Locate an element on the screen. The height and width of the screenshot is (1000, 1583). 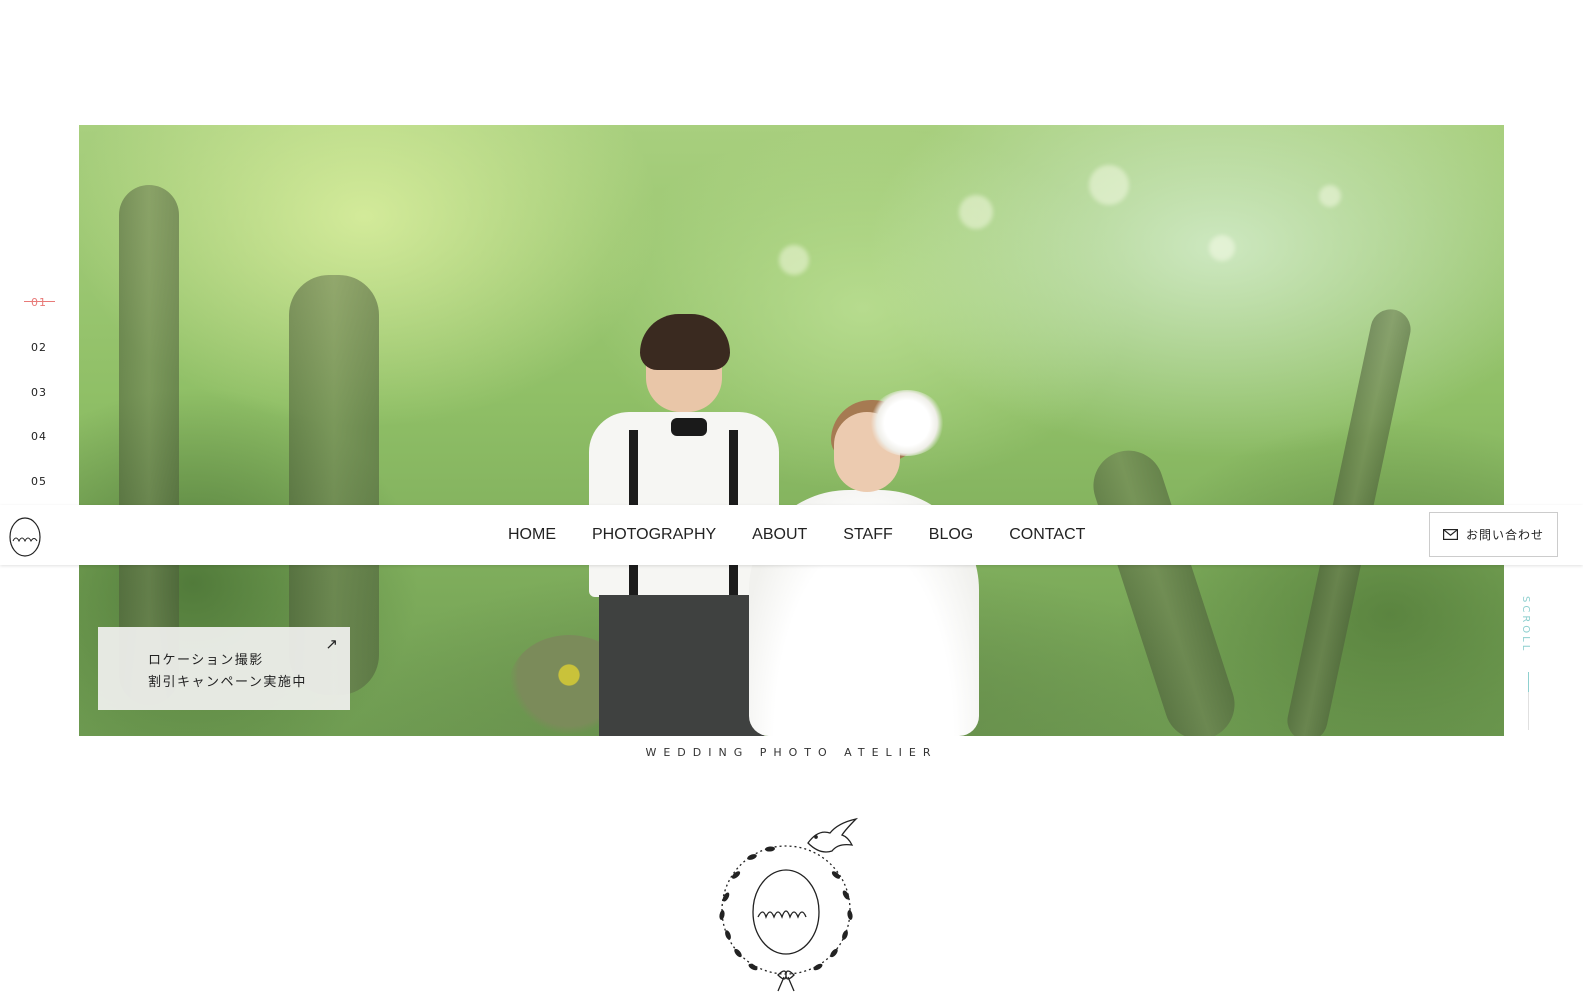
slide-indicator-03: 03 is located at coordinates (39, 392).